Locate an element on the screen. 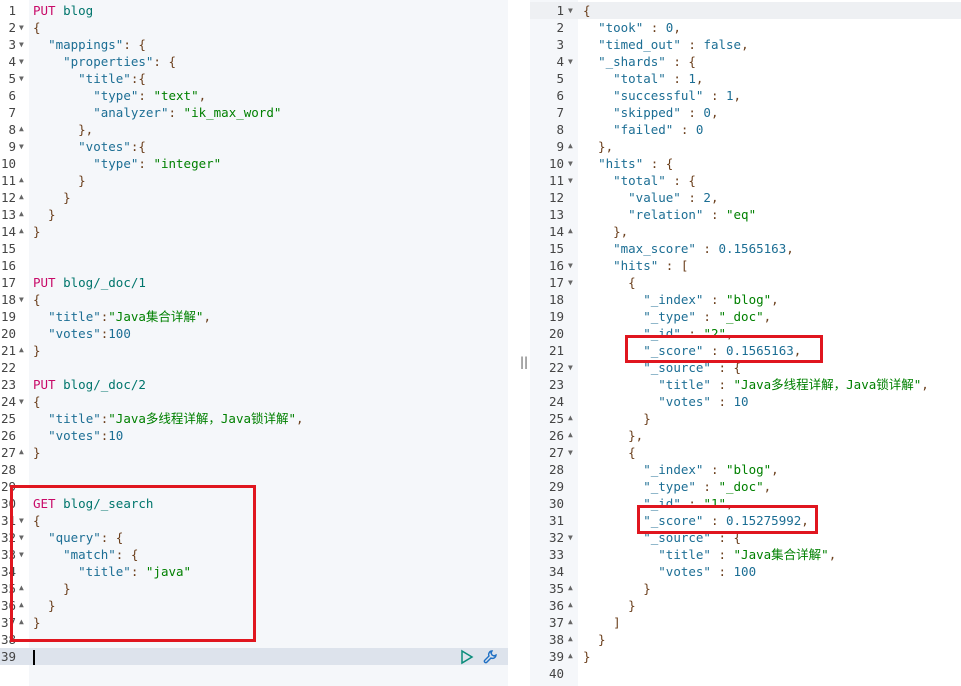 The image size is (961, 686). code-line: 18 ▼ { is located at coordinates (258, 299).